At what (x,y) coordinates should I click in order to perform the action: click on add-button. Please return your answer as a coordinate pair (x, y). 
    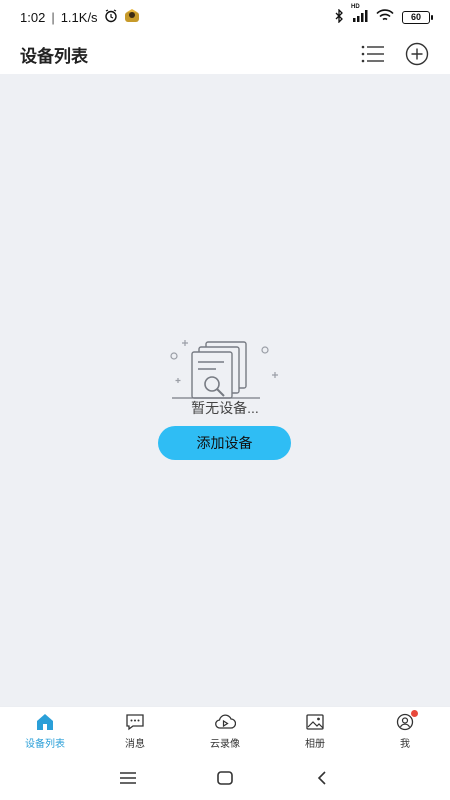
    Looking at the image, I should click on (417, 54).